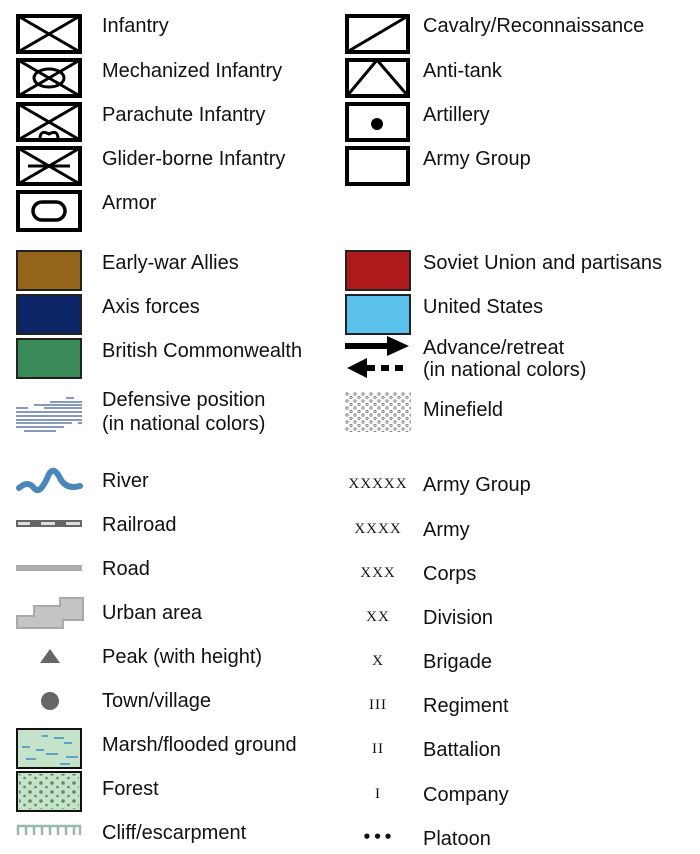 The width and height of the screenshot is (700, 854). What do you see at coordinates (139, 525) in the screenshot?
I see `legend-label: Railroad` at bounding box center [139, 525].